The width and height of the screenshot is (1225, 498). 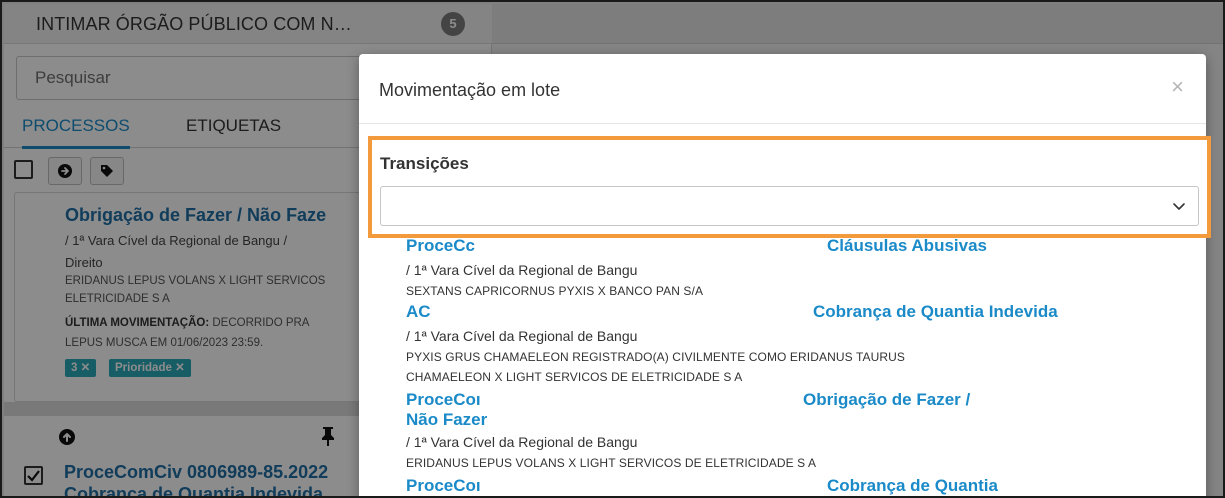 I want to click on result-title-line2: Não Fazer, so click(x=446, y=420).